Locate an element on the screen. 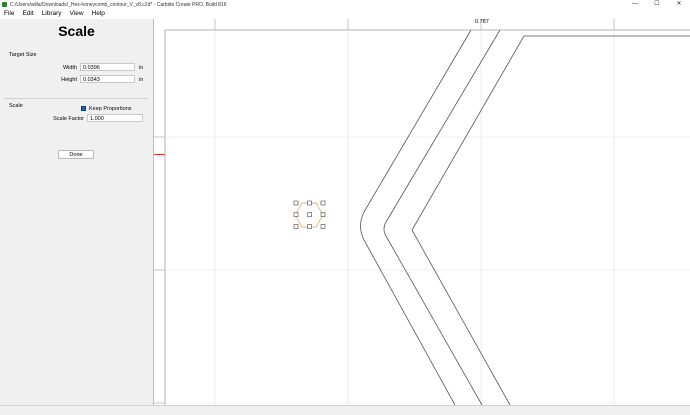  cursor-position-indicator is located at coordinates (159, 154).